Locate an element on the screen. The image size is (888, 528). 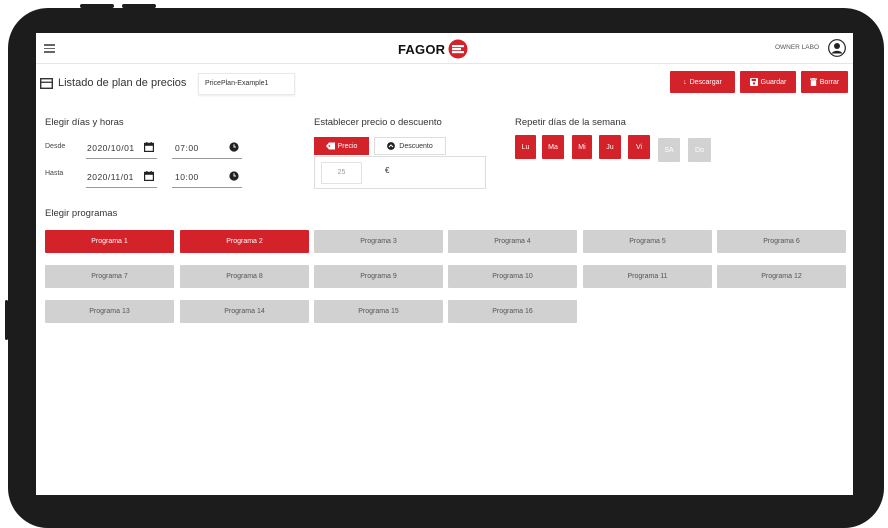
program-button-8: Programa 8 is located at coordinates (244, 276).